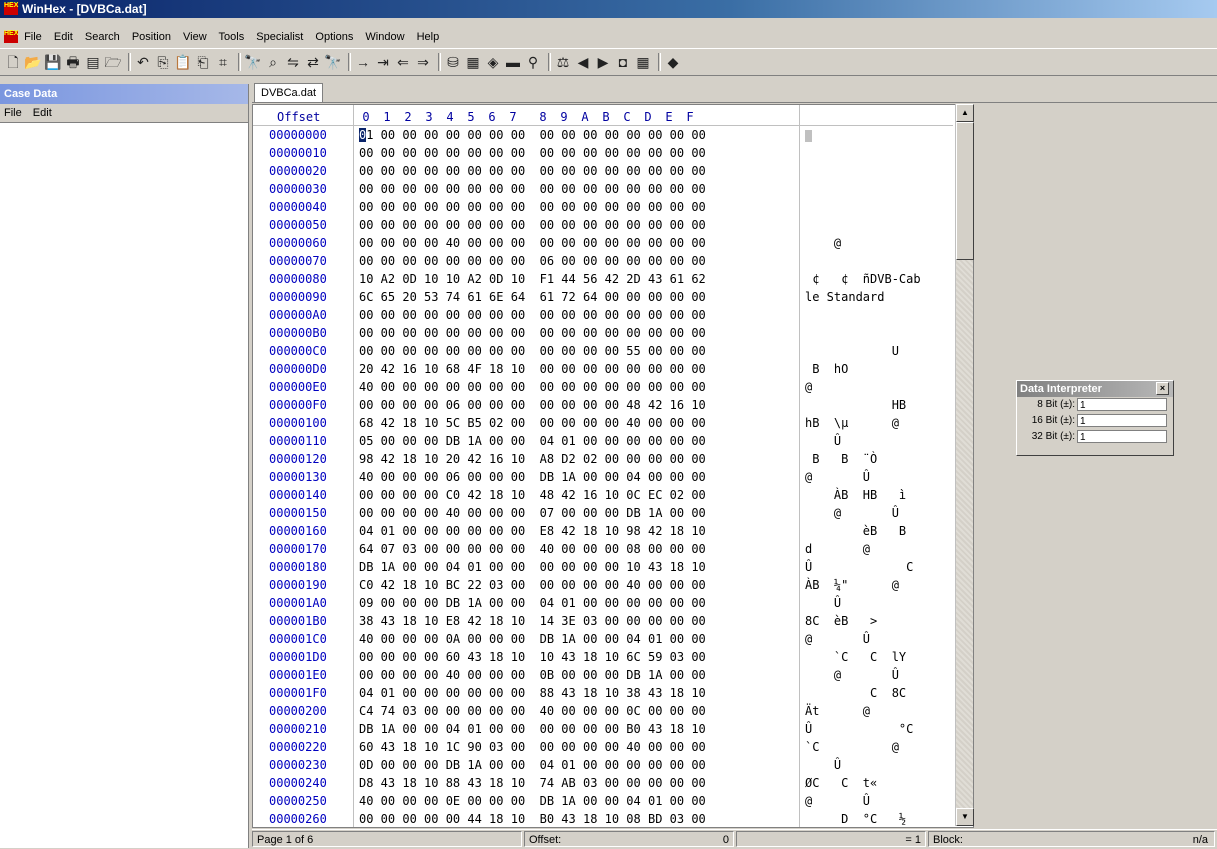  I want to click on new-icon: 🗋, so click(13, 62).